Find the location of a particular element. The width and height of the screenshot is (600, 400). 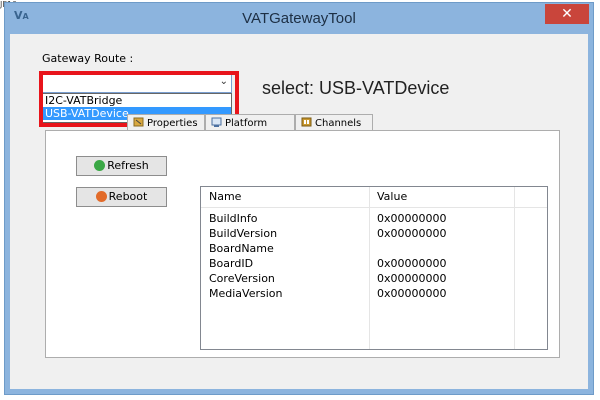

close-icon: ✕ is located at coordinates (567, 14).